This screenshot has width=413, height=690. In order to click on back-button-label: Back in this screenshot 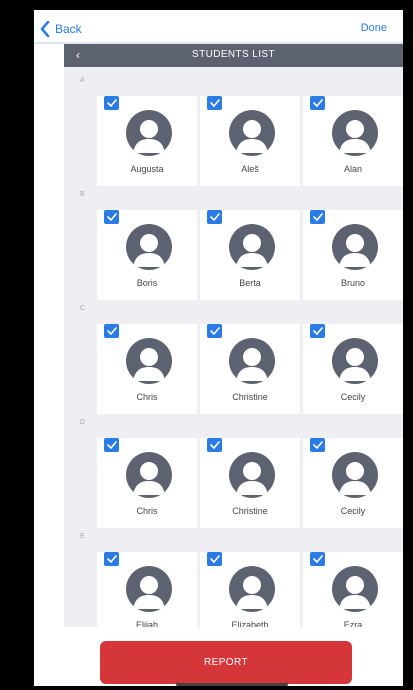, I will do `click(68, 29)`.